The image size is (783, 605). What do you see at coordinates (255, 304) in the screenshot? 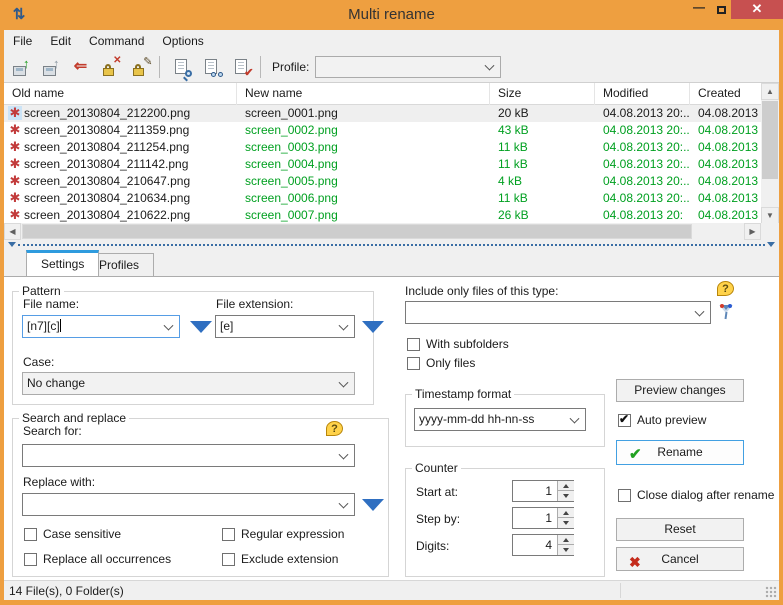
I see `file-extension-label: File extension:` at bounding box center [255, 304].